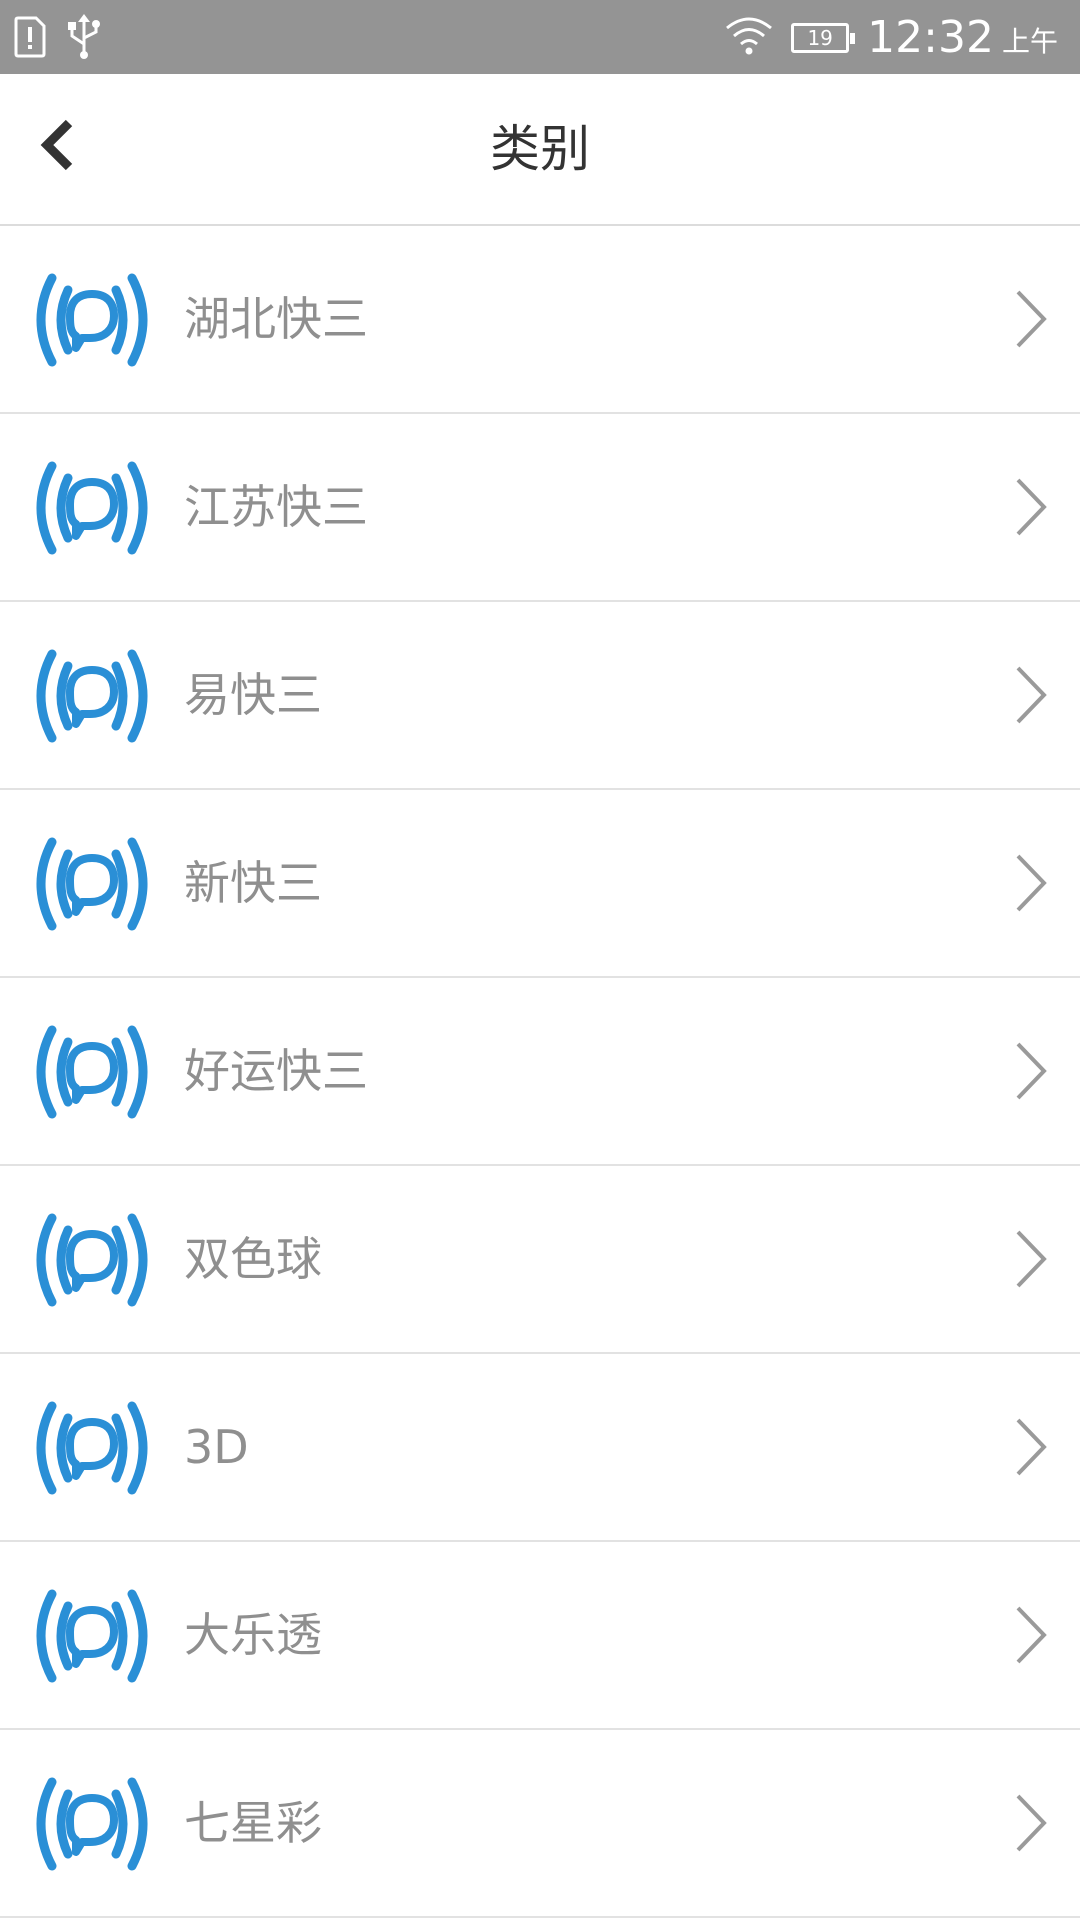 The height and width of the screenshot is (1920, 1080). Describe the element at coordinates (540, 1824) in the screenshot. I see `list-item: 七星彩` at that location.